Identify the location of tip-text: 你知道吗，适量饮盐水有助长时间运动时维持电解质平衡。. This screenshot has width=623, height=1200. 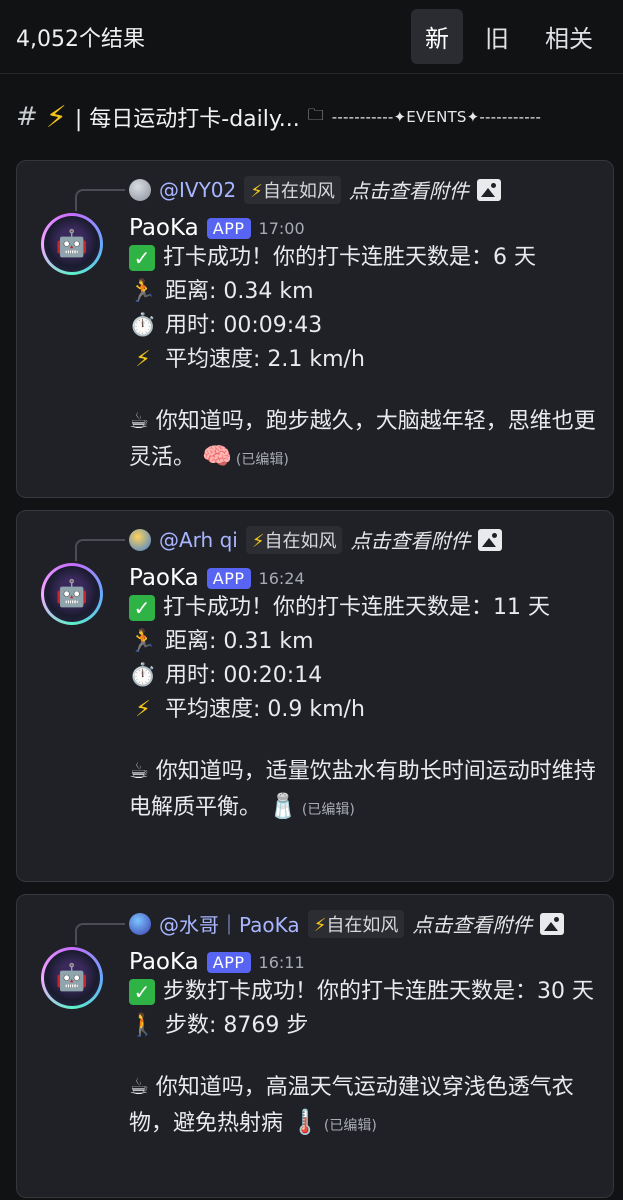
(362, 789).